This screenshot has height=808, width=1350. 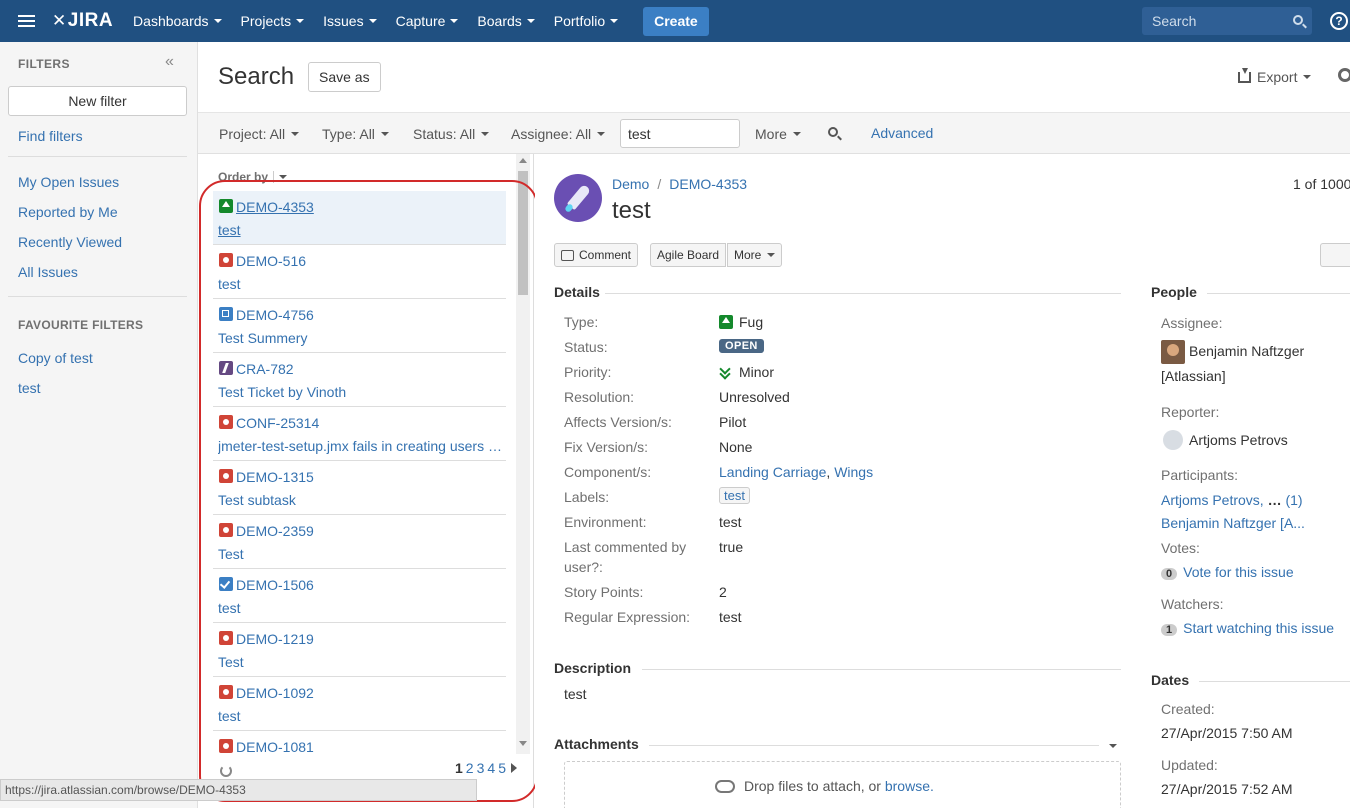 What do you see at coordinates (273, 21) in the screenshot?
I see `nav-projects: Projects` at bounding box center [273, 21].